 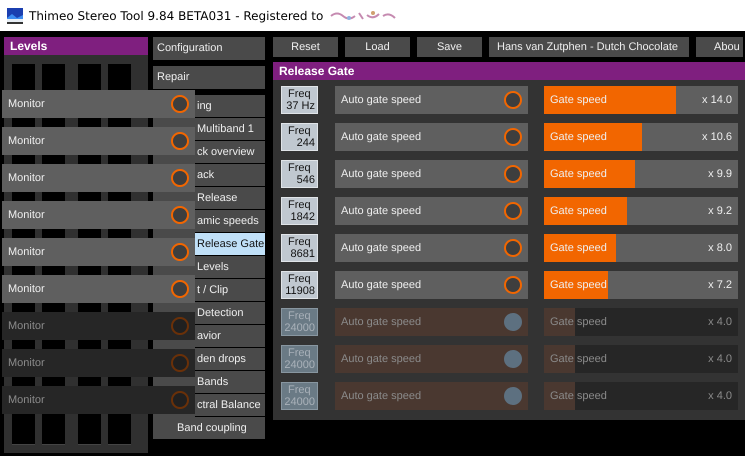 I want to click on menu-item: t / Clip, so click(x=230, y=290).